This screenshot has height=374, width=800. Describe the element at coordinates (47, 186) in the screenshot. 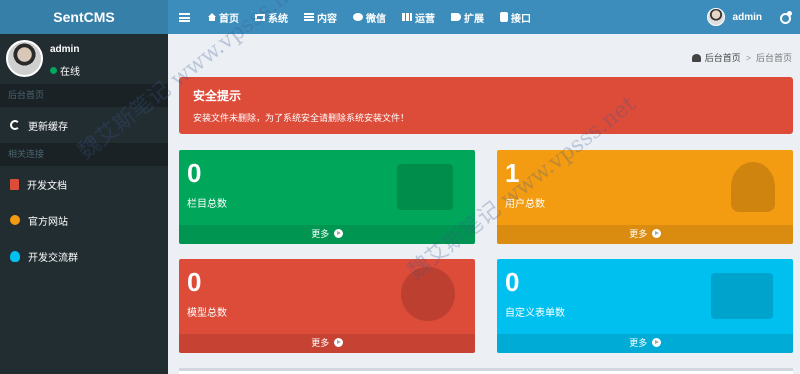

I see `sidebar-item-label: 开发文档` at that location.